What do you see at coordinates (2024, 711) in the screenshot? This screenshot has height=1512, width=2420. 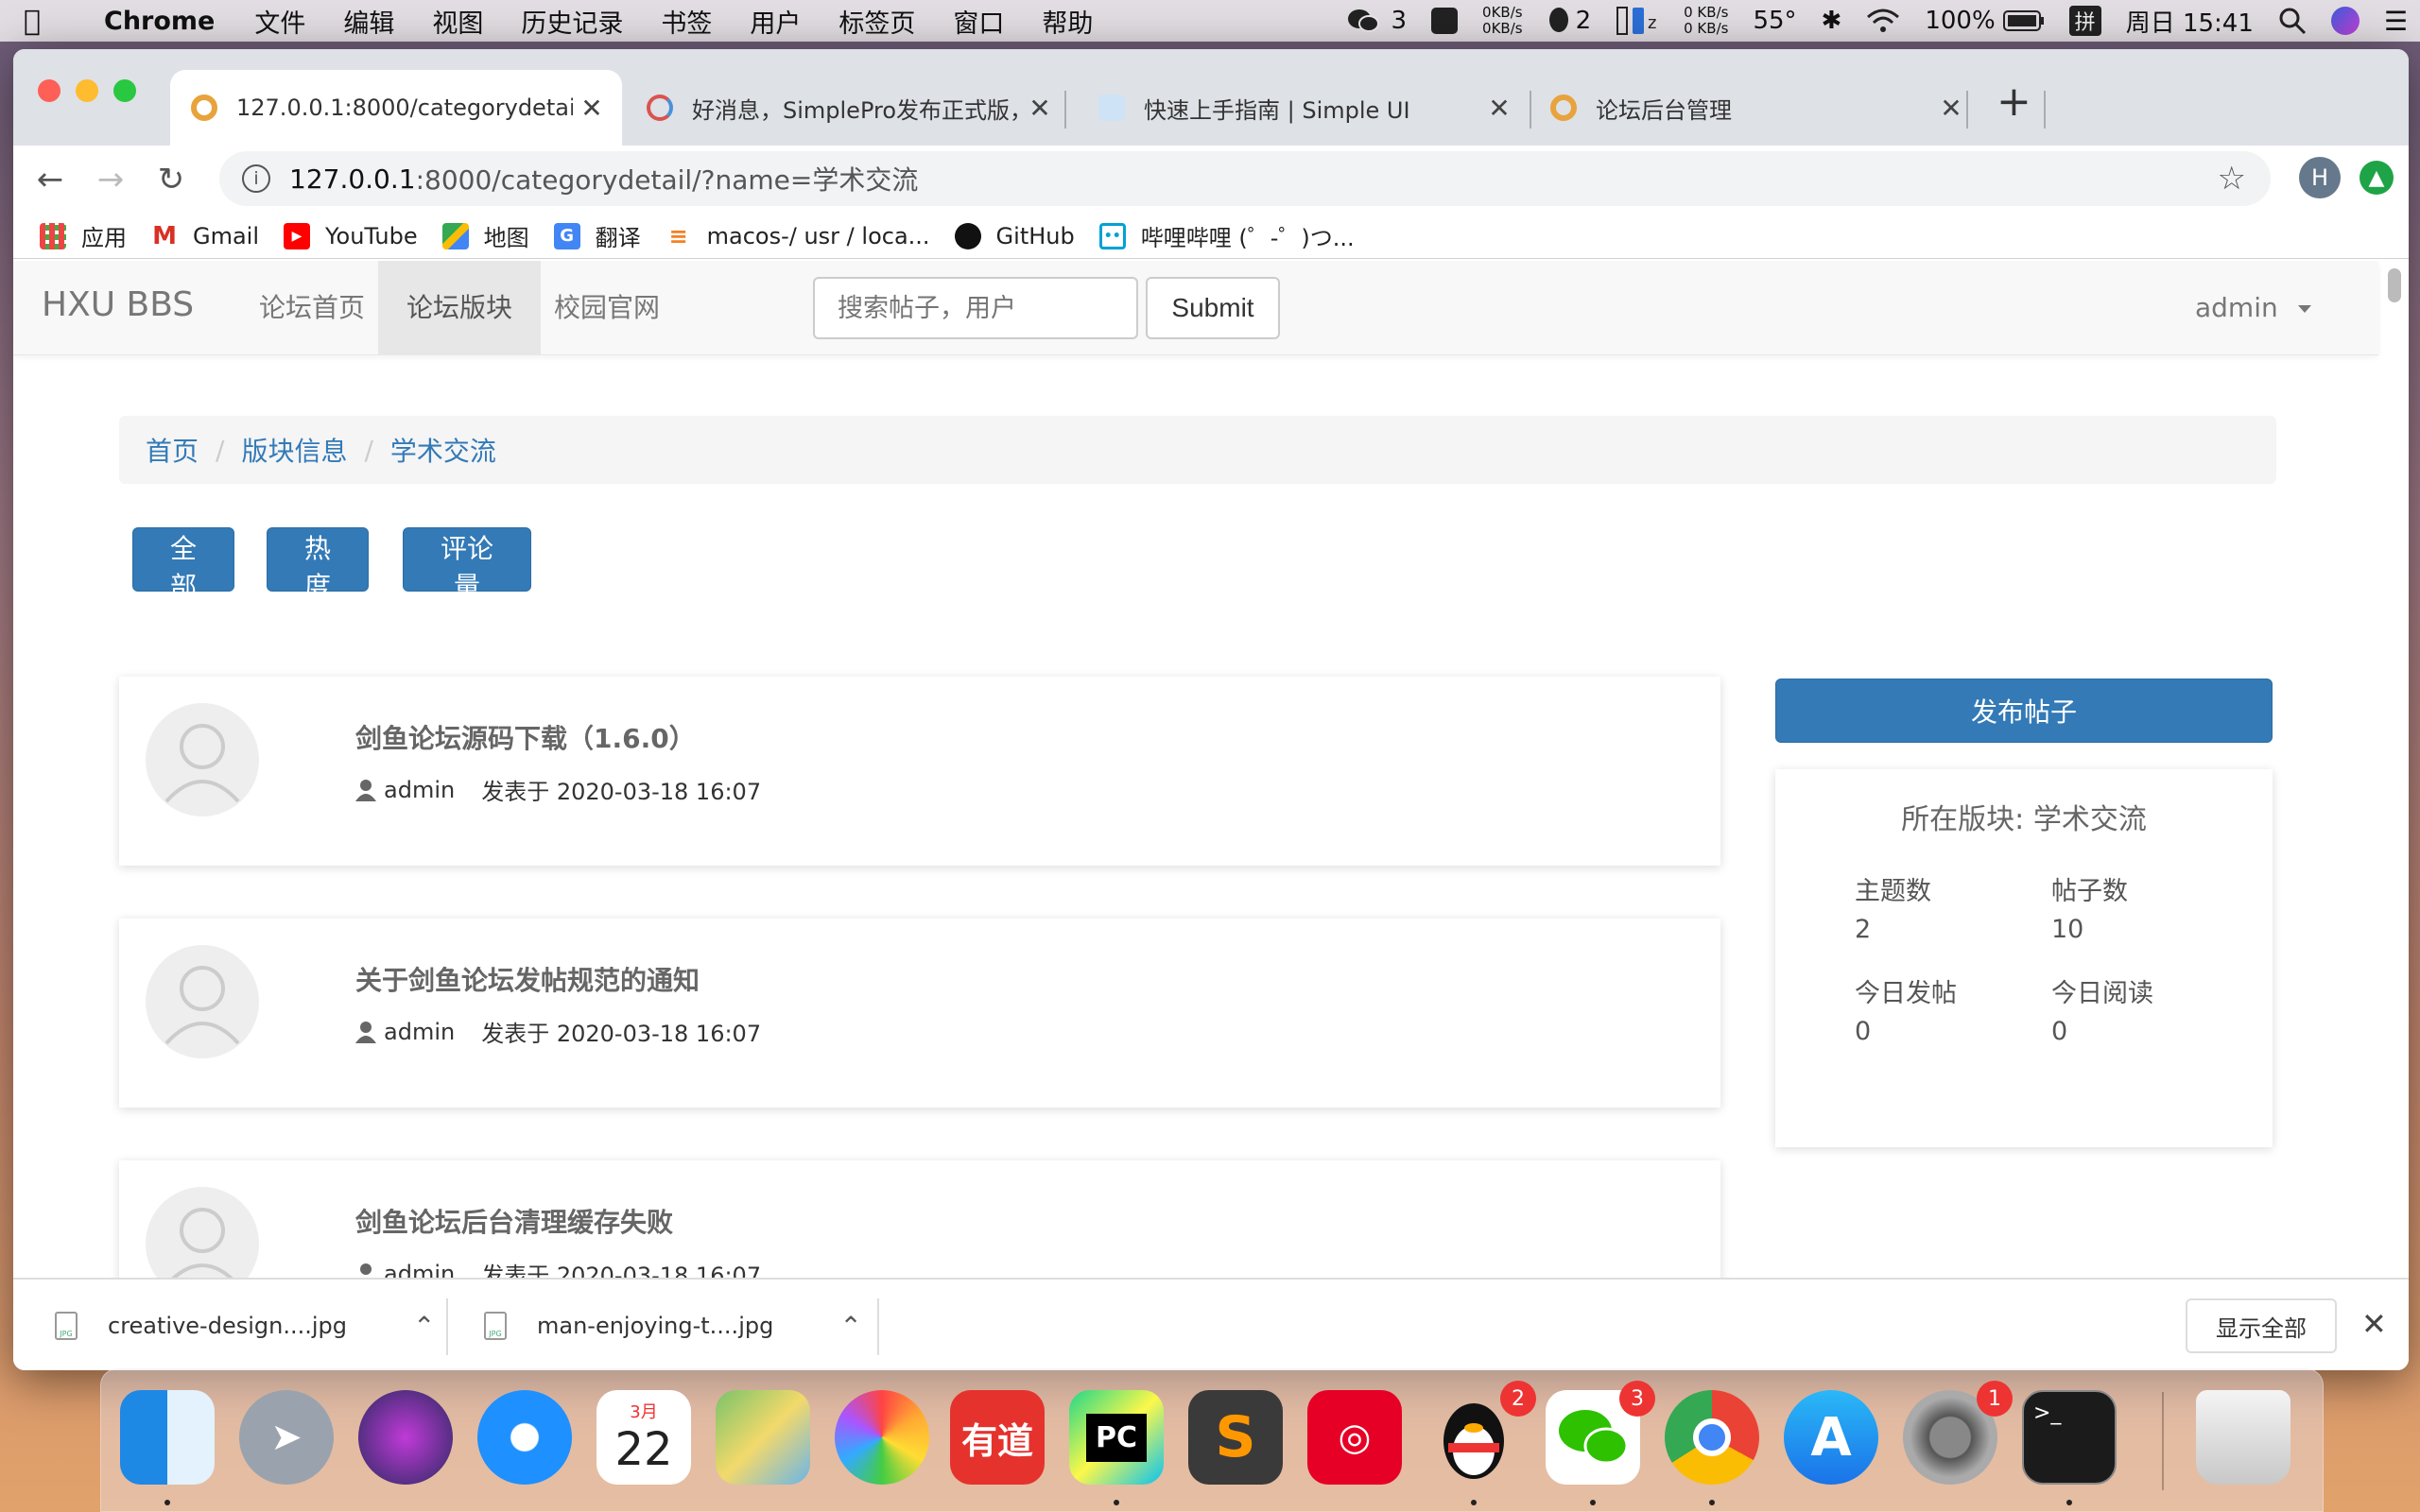 I see `publish-post-button: 发布帖子` at bounding box center [2024, 711].